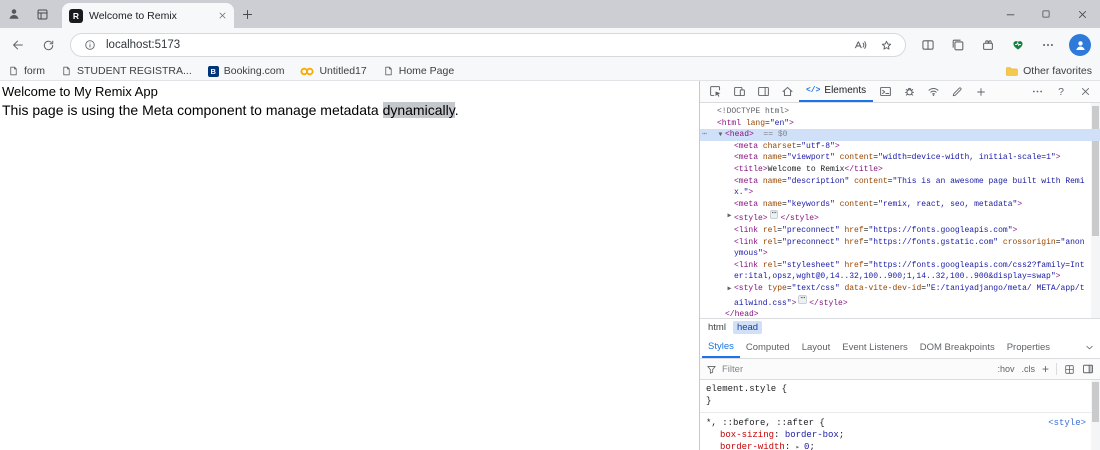  I want to click on more-tabs-plus-icon, so click(981, 91).